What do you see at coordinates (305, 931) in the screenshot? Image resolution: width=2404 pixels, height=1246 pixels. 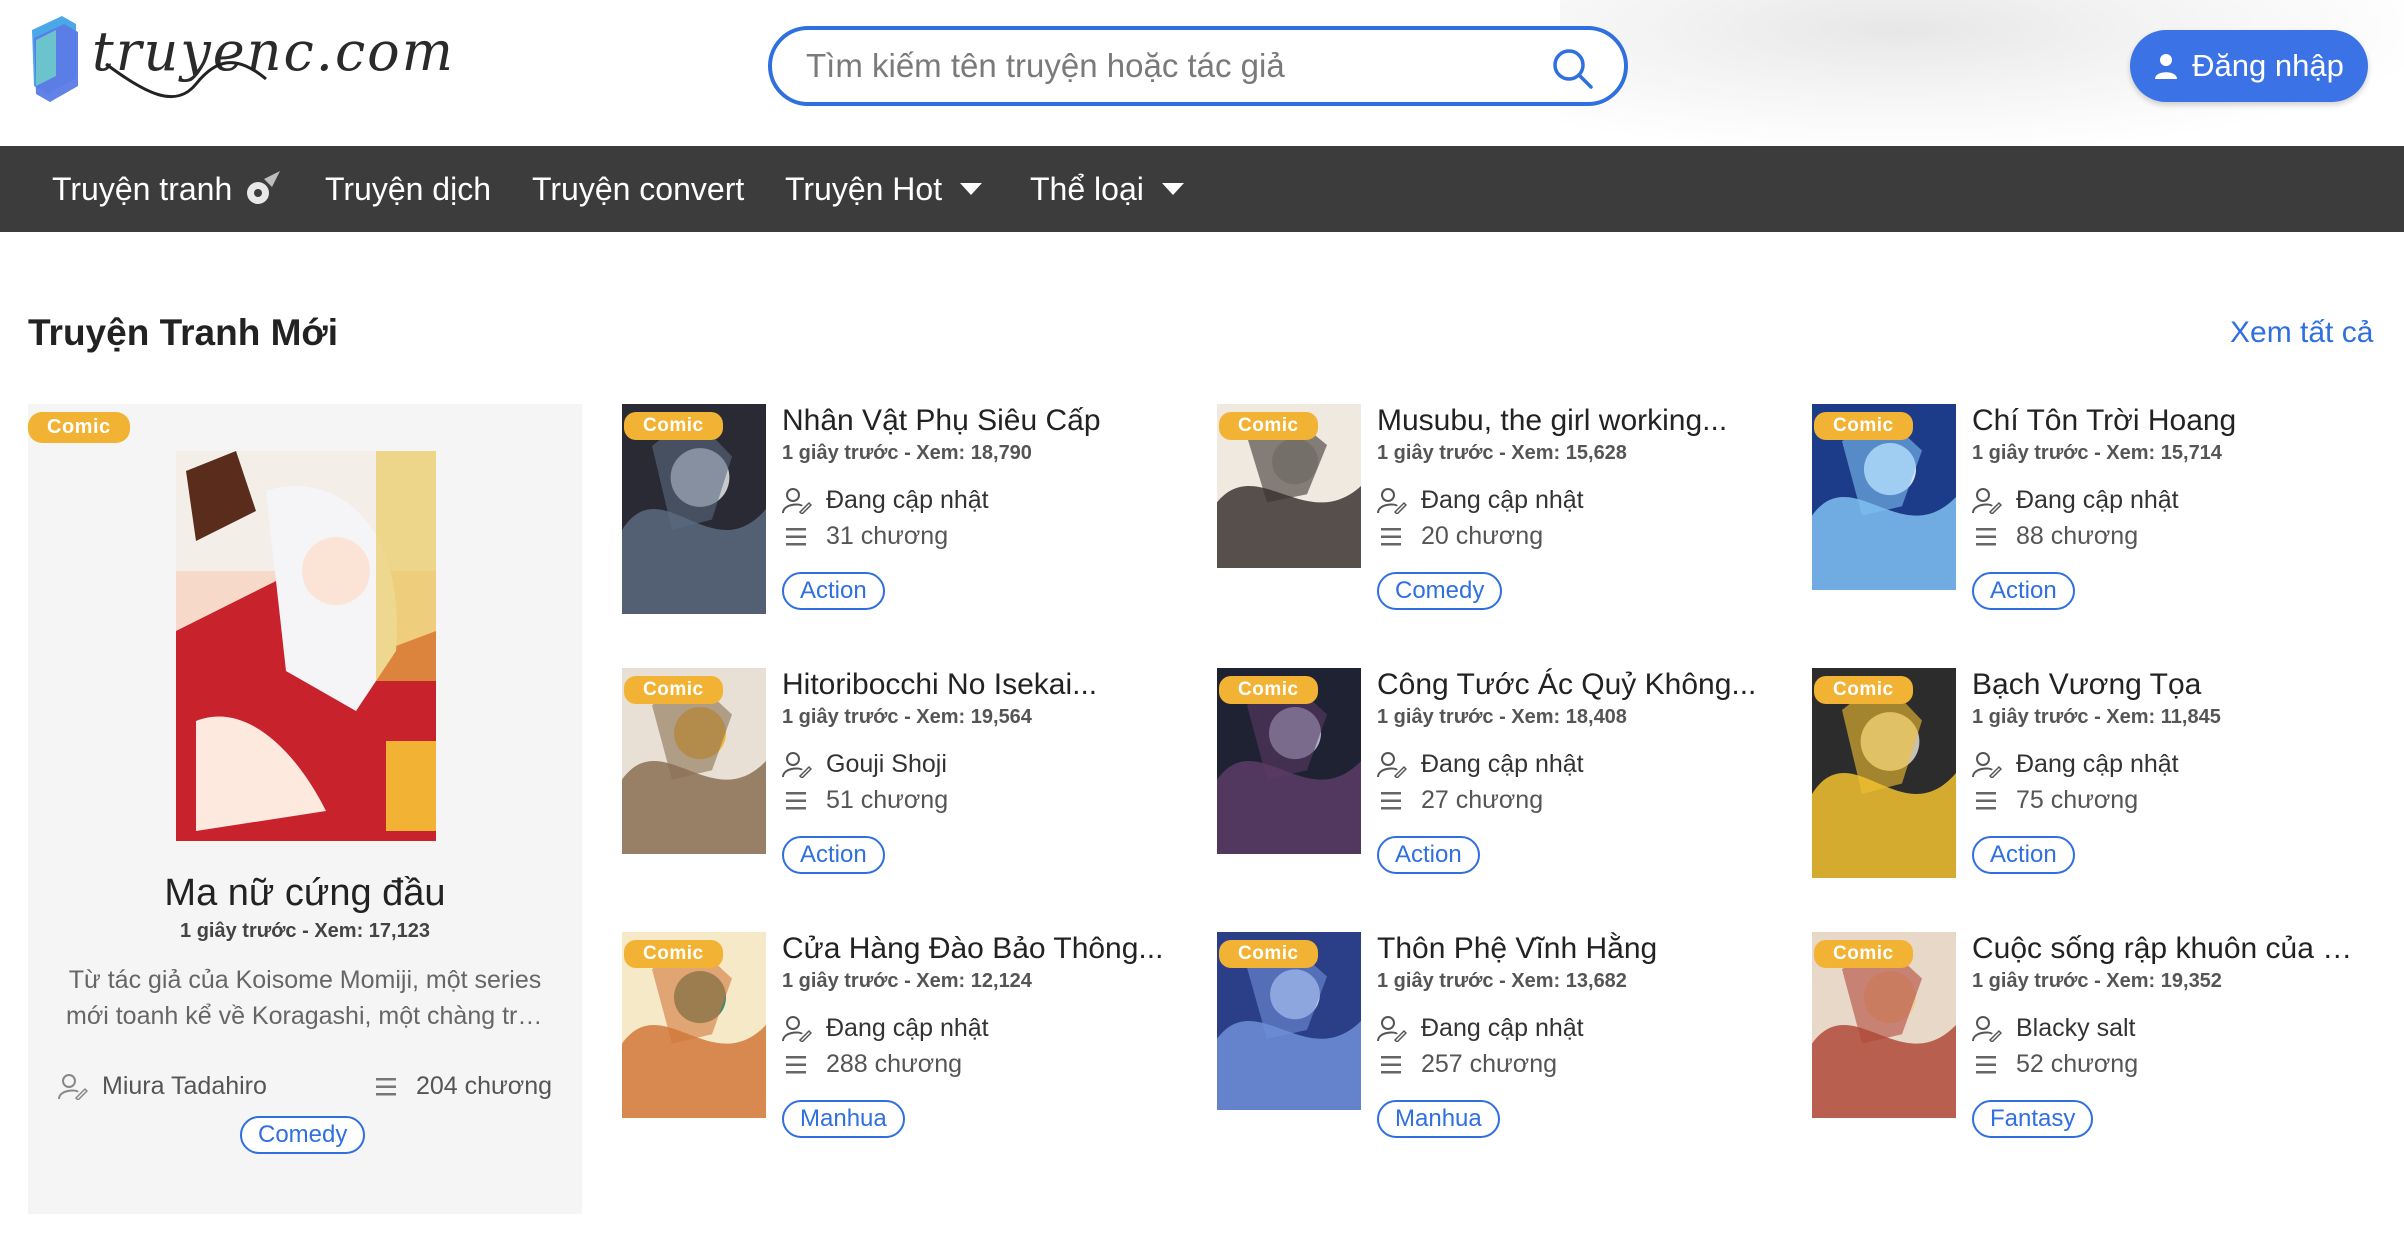 I see `featured-meta: 1 giây trước - Xem: 17,123` at bounding box center [305, 931].